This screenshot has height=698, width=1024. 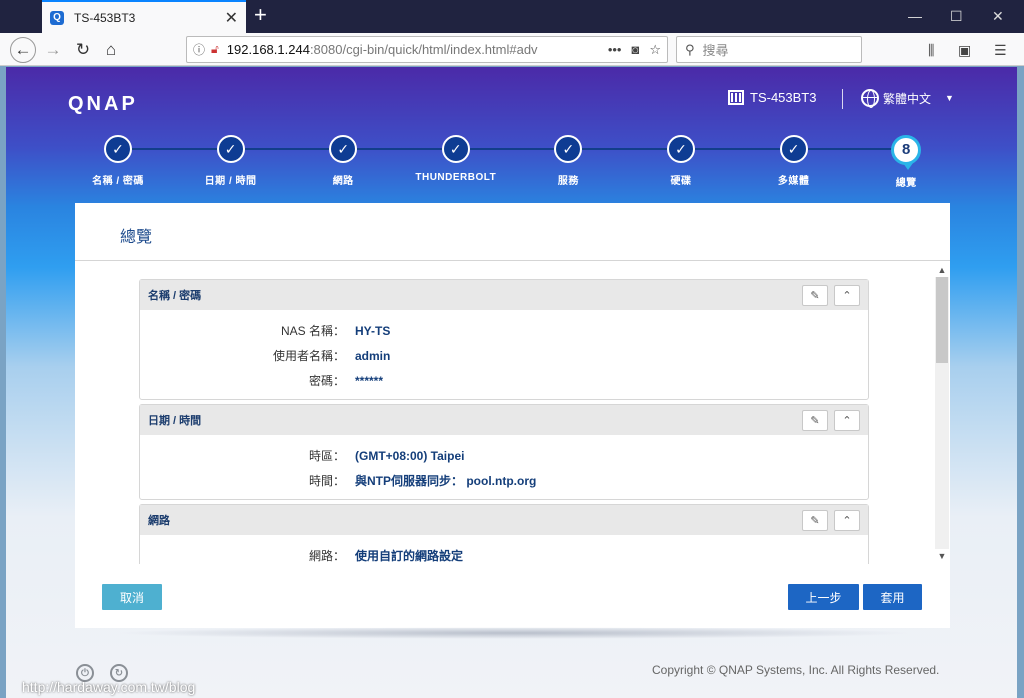 What do you see at coordinates (144, 16) in the screenshot?
I see `browser-tab: Q TS-453BT3 ✕` at bounding box center [144, 16].